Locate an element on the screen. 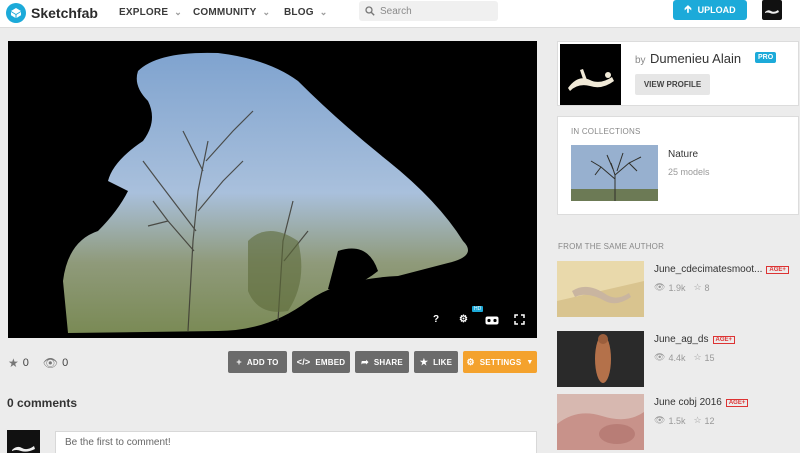  collection-count: 25 models is located at coordinates (689, 172).